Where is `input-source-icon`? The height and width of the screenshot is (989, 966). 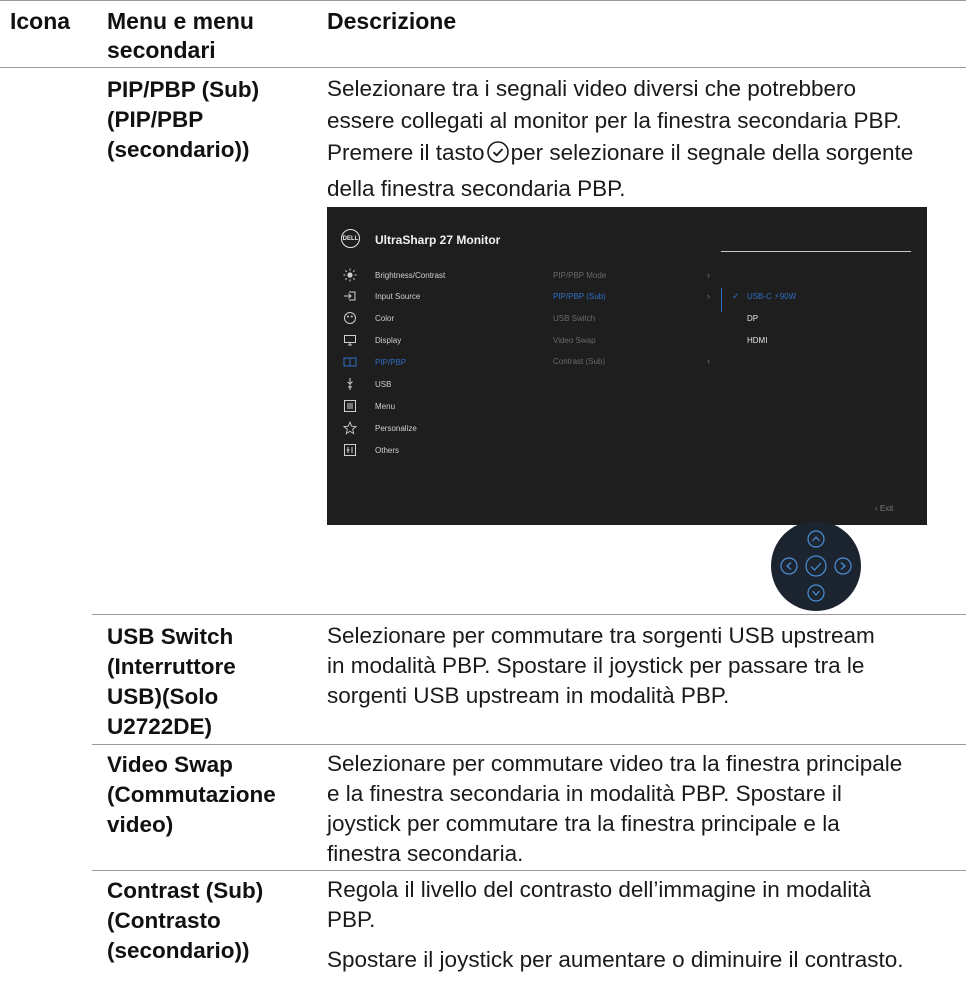
input-source-icon is located at coordinates (350, 296).